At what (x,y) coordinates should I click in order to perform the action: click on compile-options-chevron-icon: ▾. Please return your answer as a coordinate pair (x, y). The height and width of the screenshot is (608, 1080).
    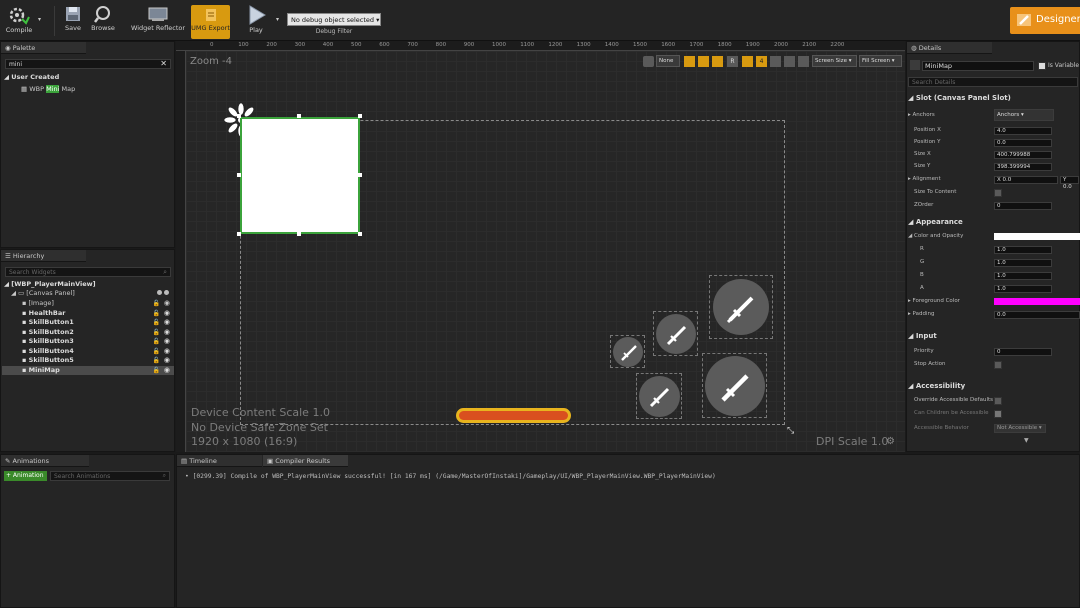
    Looking at the image, I should click on (39, 19).